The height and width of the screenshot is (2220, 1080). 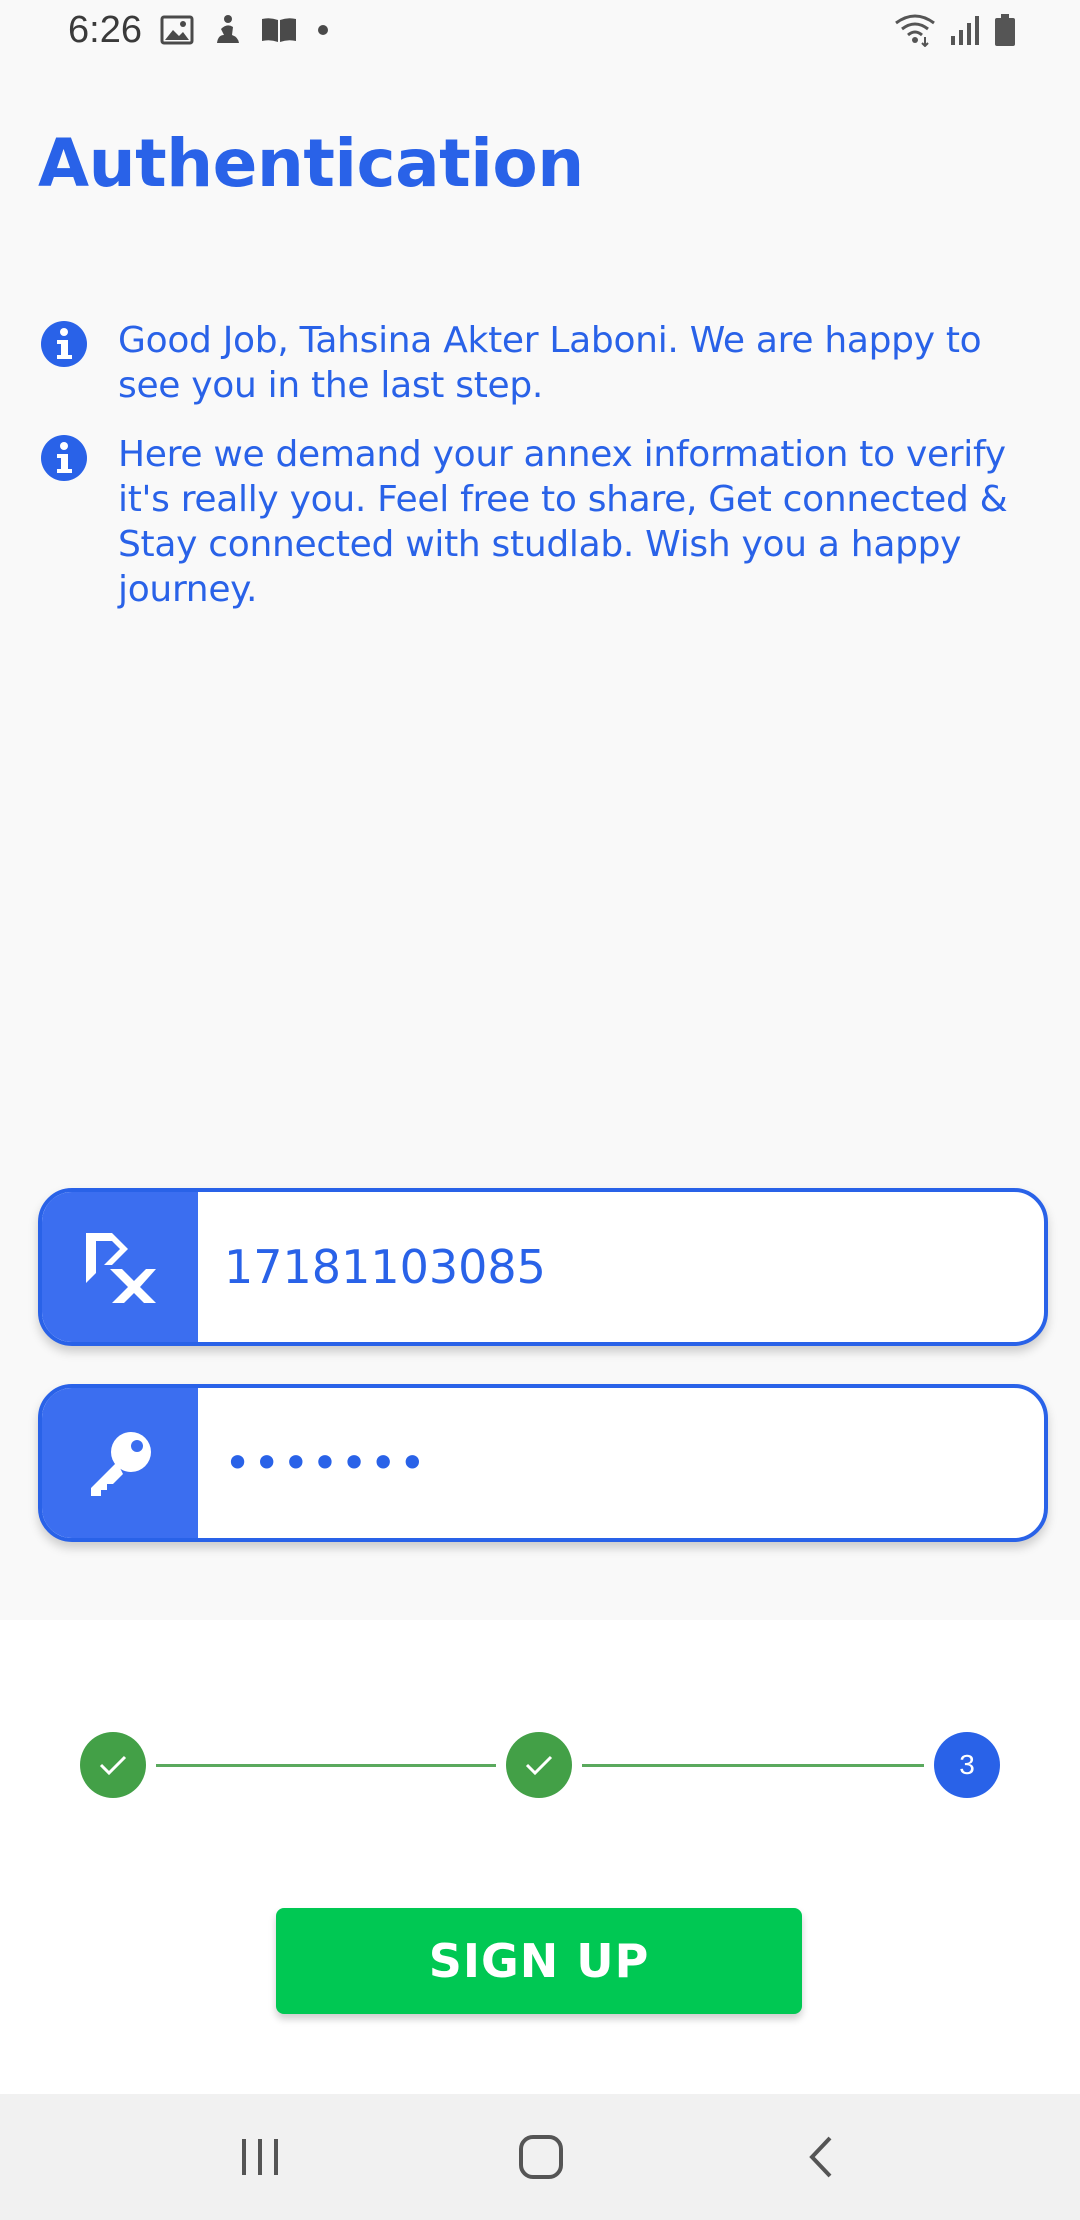 I want to click on recent-apps-button, so click(x=260, y=2157).